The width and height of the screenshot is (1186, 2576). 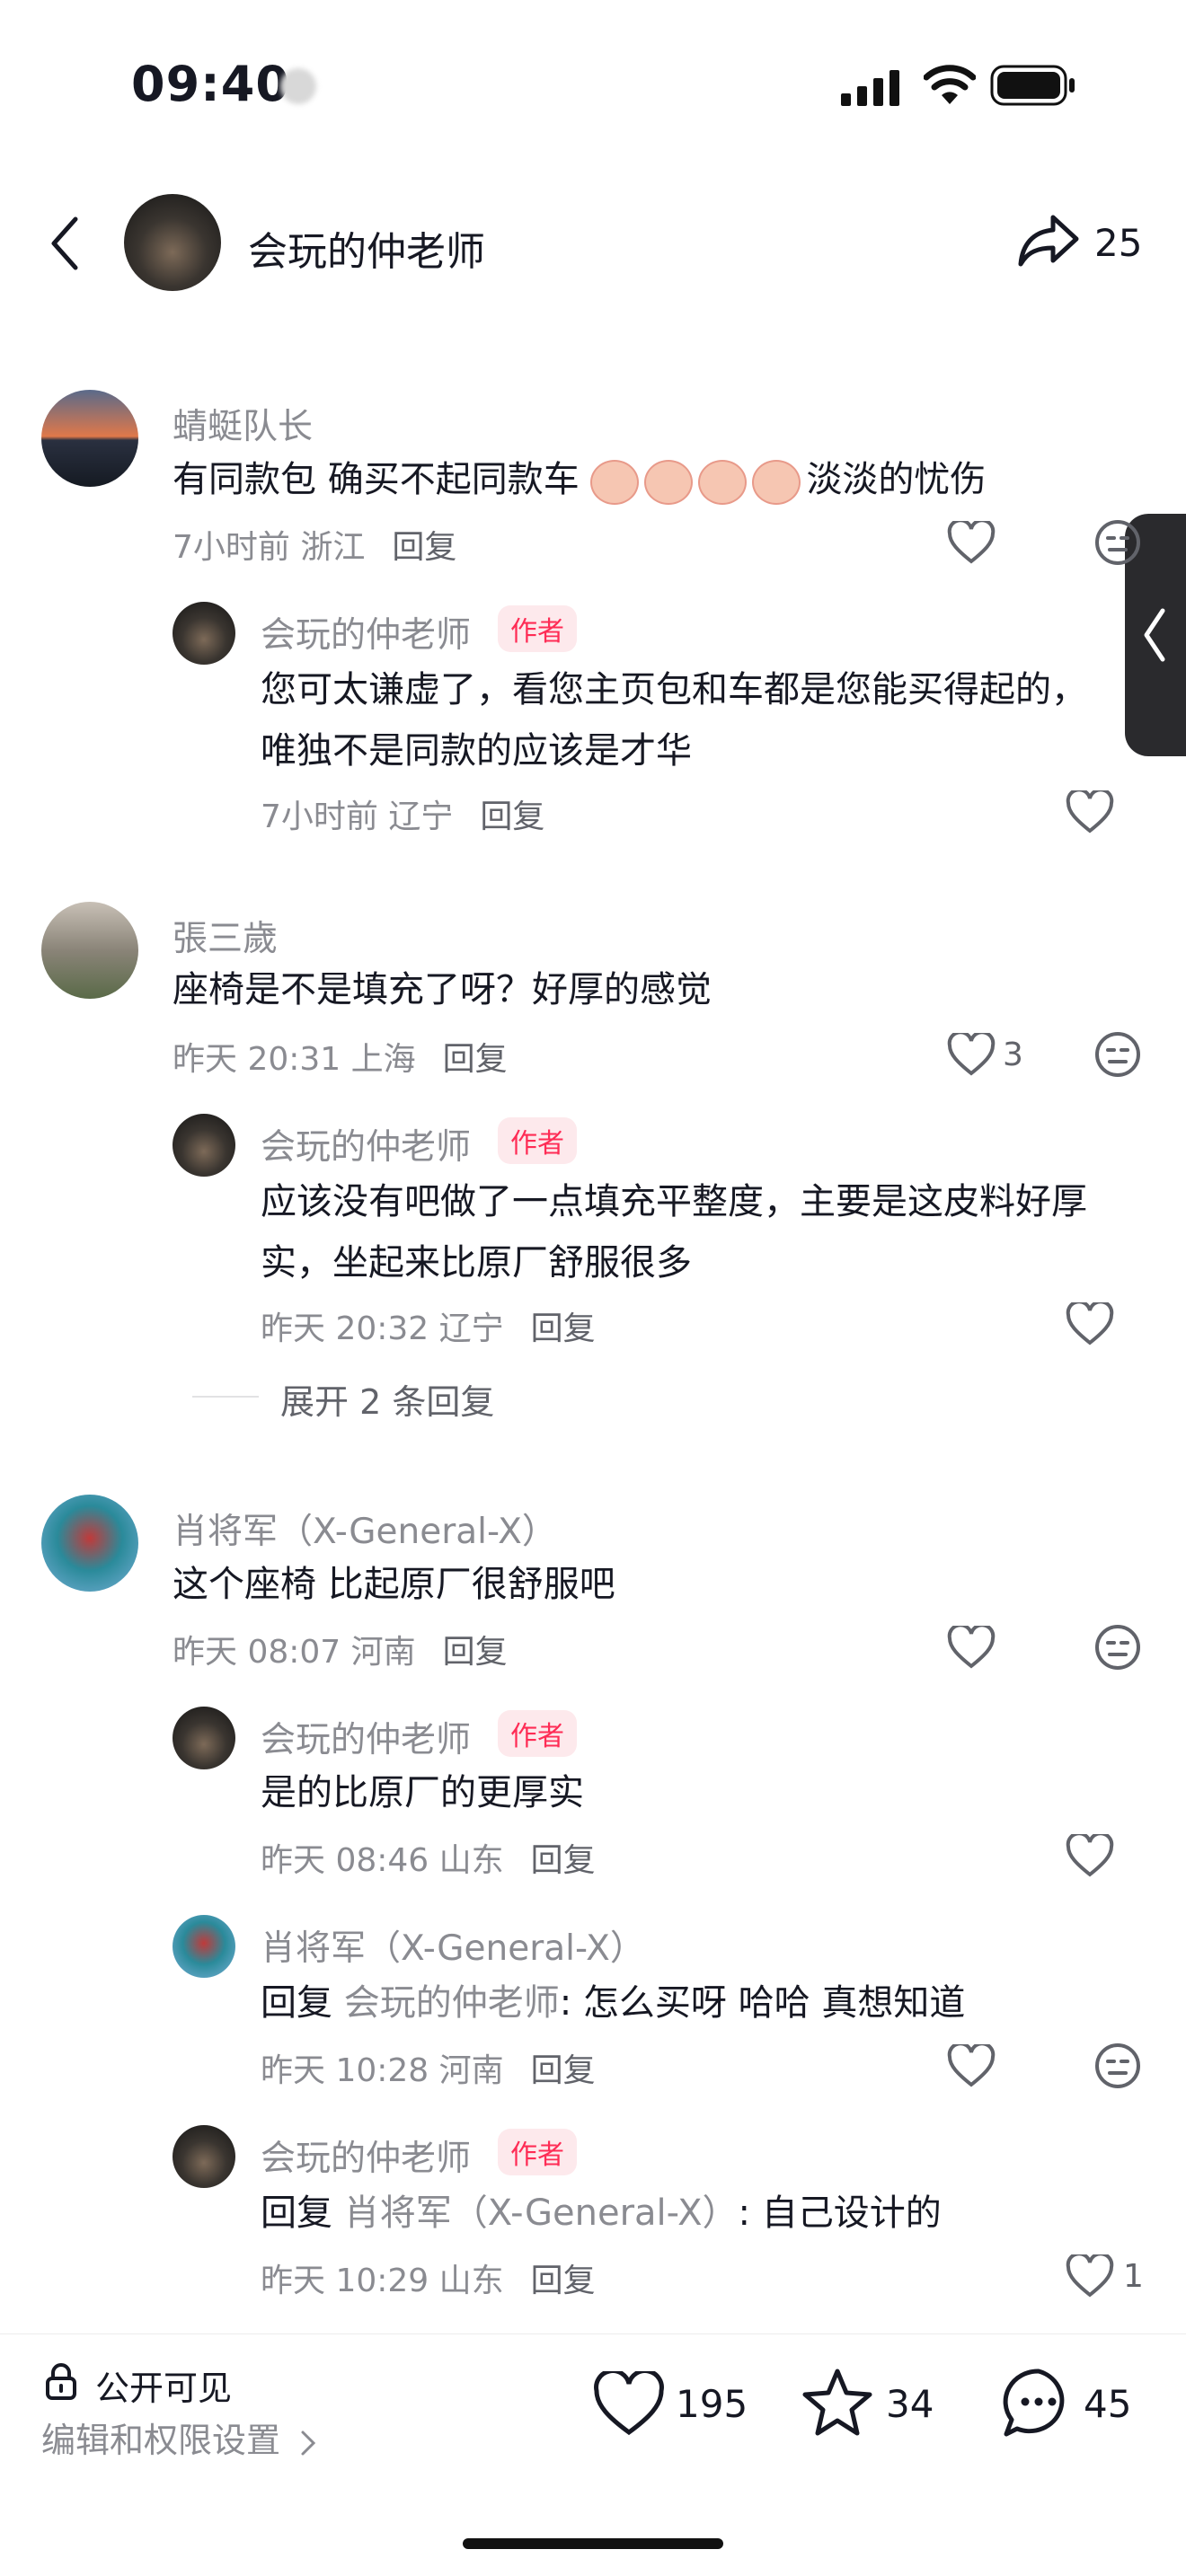 I want to click on expand-divider, so click(x=225, y=1397).